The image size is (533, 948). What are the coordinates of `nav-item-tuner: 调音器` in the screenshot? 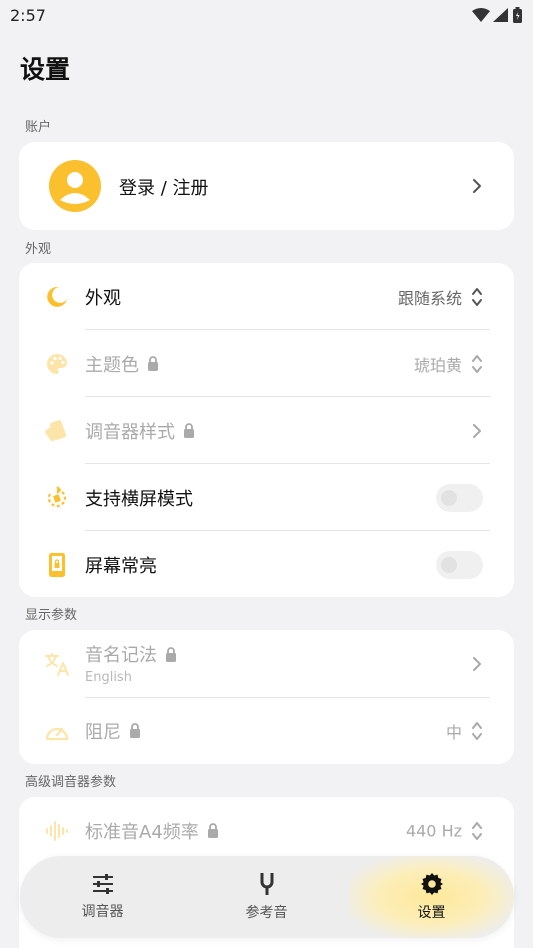 It's located at (102, 897).